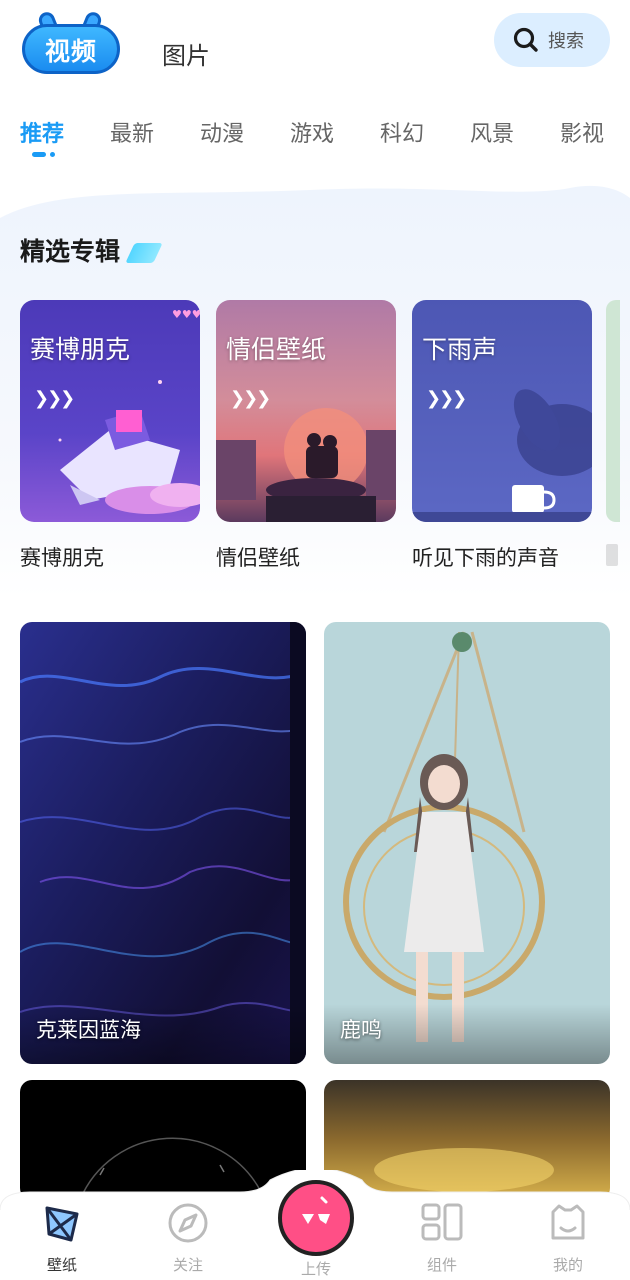  What do you see at coordinates (612, 555) in the screenshot?
I see `album-name-partial` at bounding box center [612, 555].